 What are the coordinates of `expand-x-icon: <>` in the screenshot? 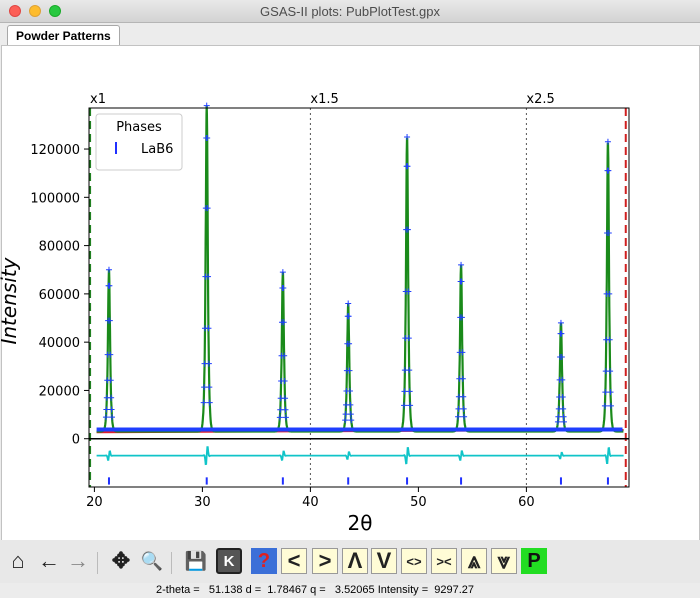 It's located at (414, 561).